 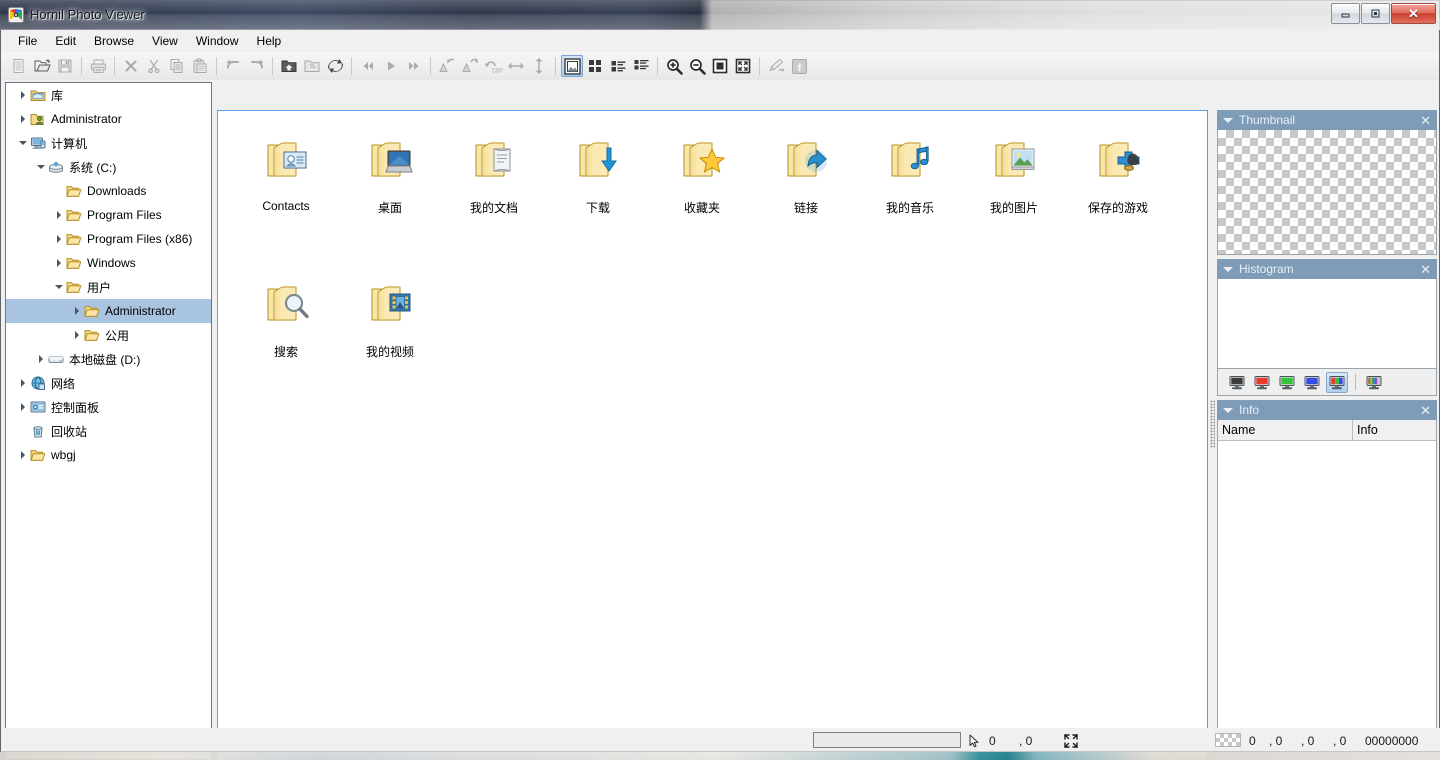 What do you see at coordinates (806, 174) in the screenshot?
I see `file-item: 链接` at bounding box center [806, 174].